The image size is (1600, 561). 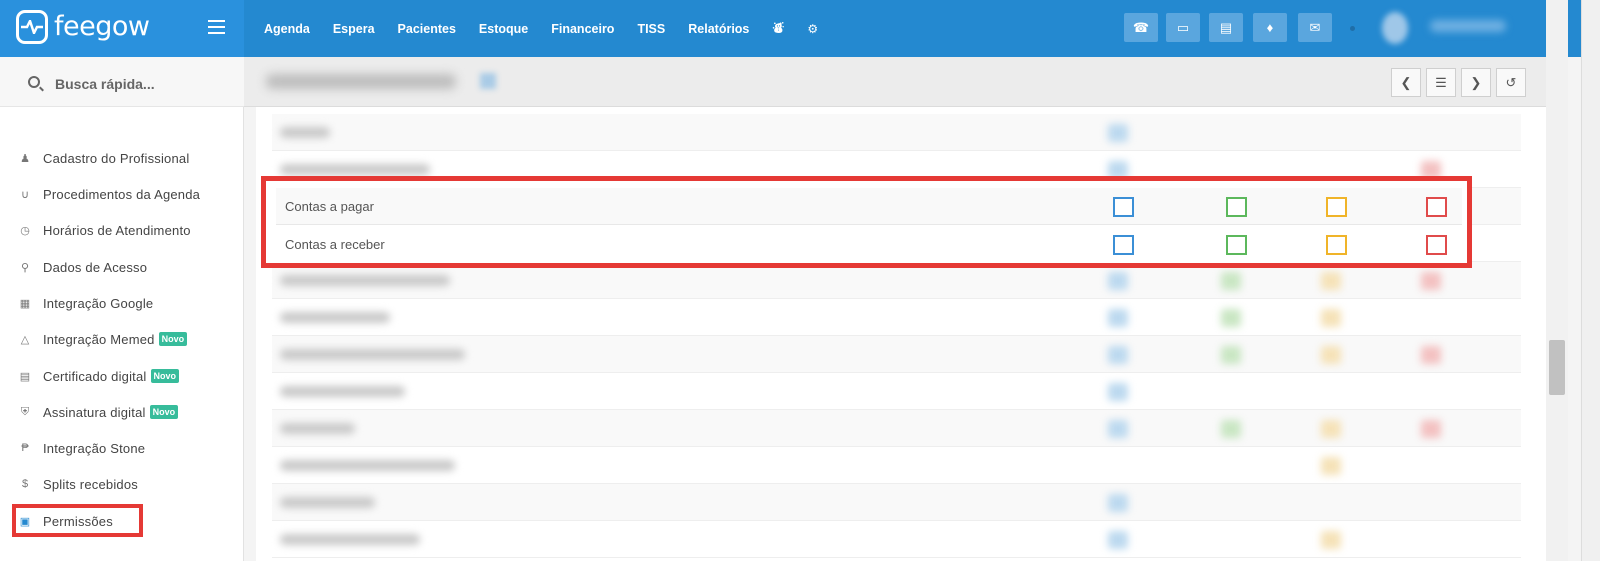 What do you see at coordinates (1406, 82) in the screenshot?
I see `chevron-left-icon: ❮` at bounding box center [1406, 82].